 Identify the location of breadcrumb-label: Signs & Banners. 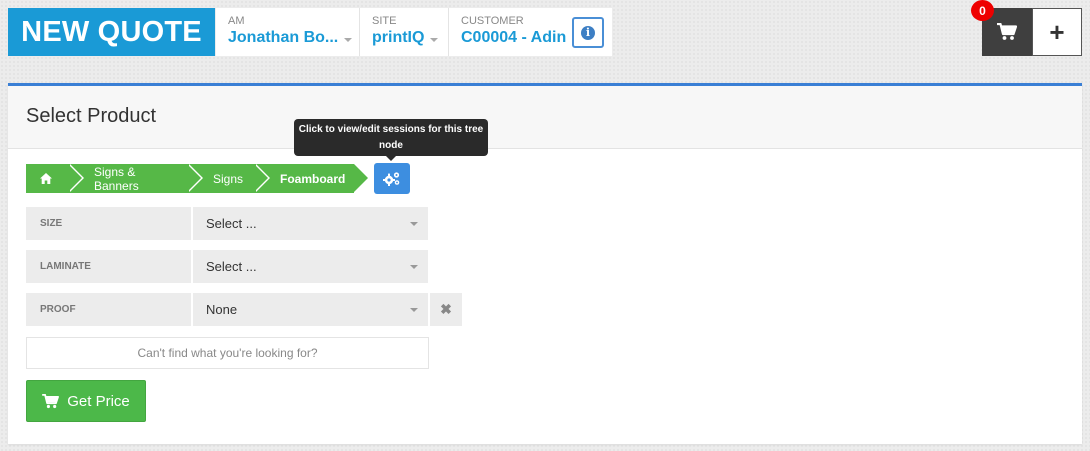
(116, 178).